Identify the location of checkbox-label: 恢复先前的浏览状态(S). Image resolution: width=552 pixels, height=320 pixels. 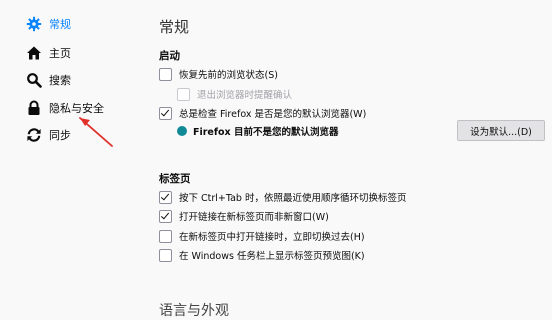
(228, 75).